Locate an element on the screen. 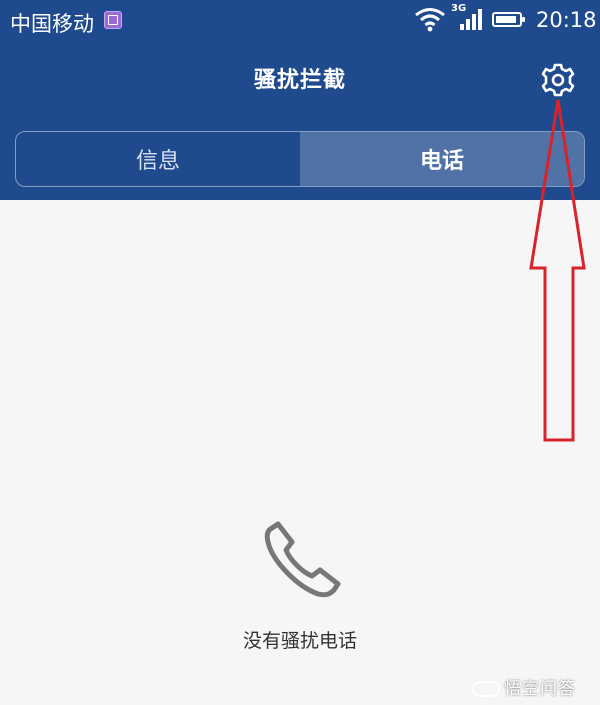  carrier-label: 中国移动 is located at coordinates (52, 24).